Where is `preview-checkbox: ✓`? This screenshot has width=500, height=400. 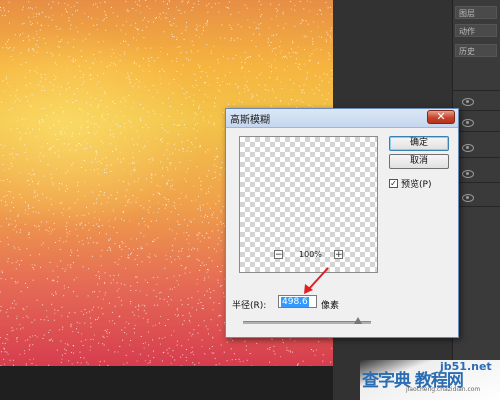 preview-checkbox: ✓ is located at coordinates (393, 183).